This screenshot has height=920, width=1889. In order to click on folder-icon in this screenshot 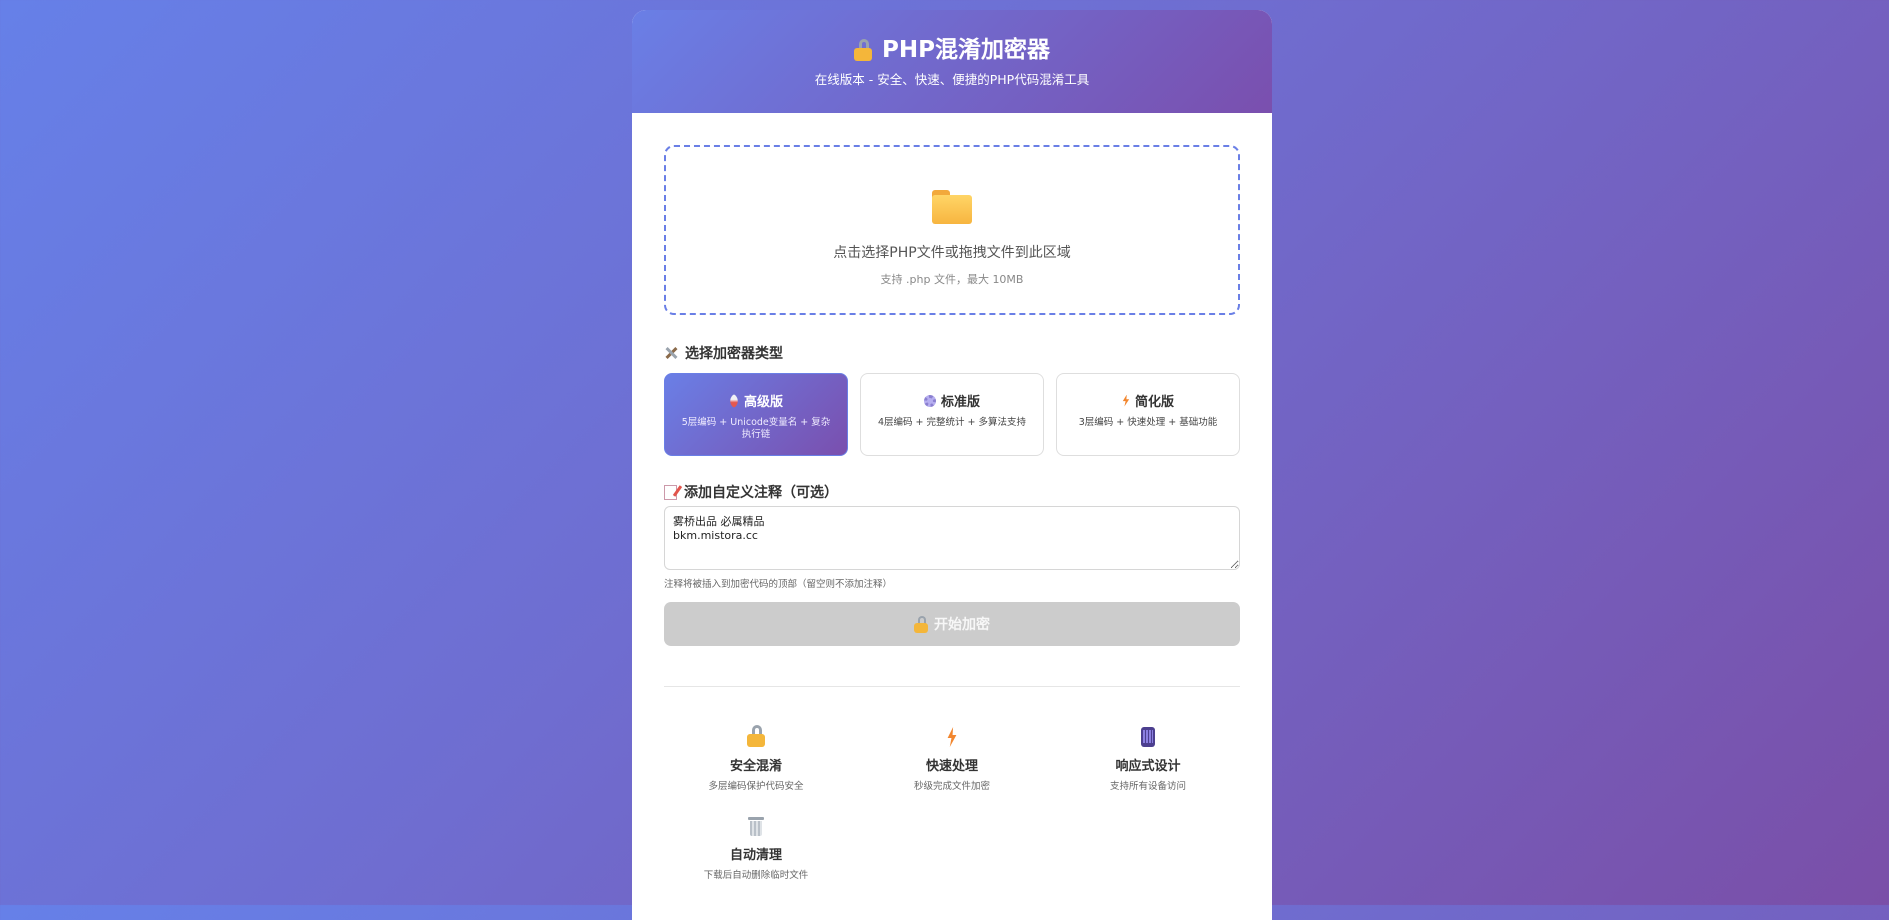, I will do `click(952, 207)`.